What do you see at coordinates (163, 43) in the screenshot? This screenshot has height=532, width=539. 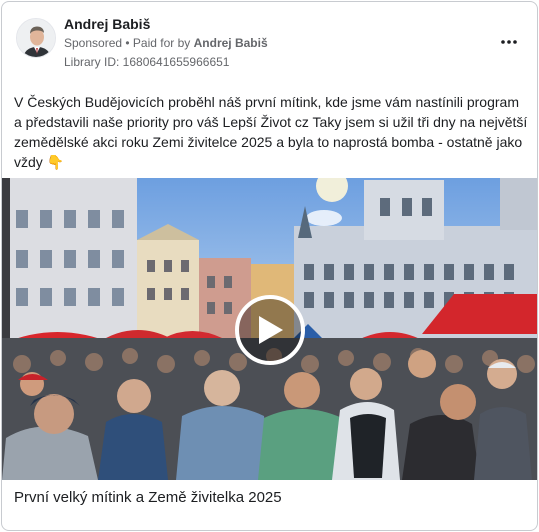 I see `paid-for-prefix: Paid for by` at bounding box center [163, 43].